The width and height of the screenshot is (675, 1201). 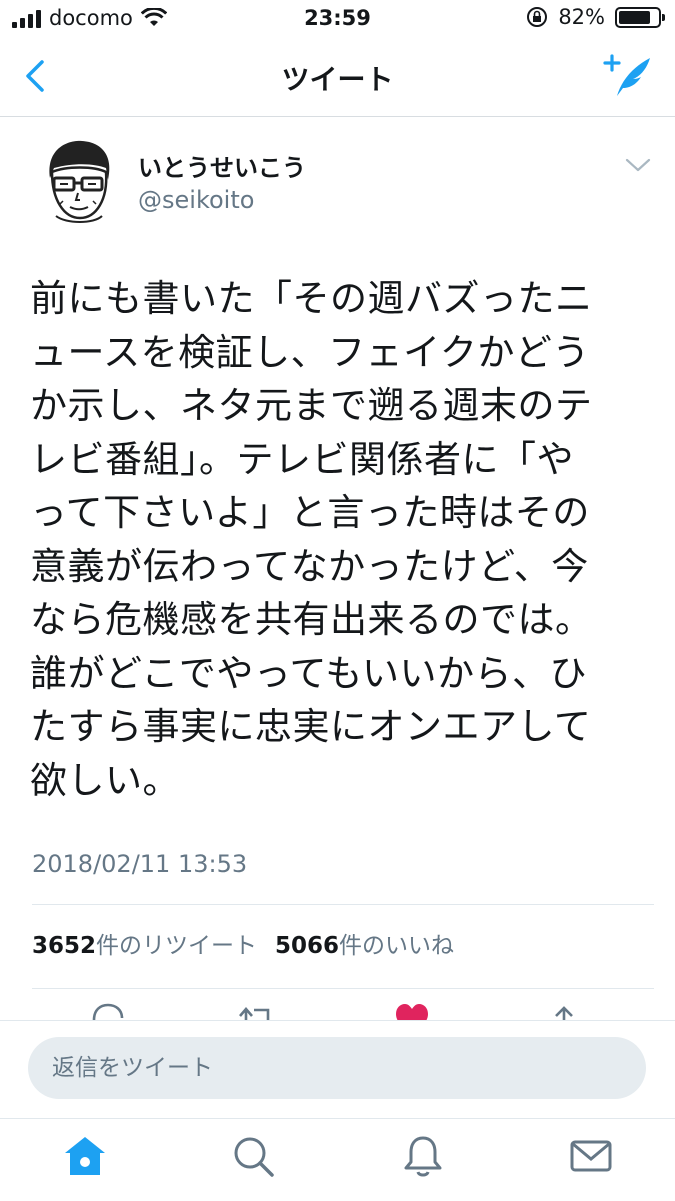 I want to click on reply-bar: 返信をツイート, so click(x=337, y=1069).